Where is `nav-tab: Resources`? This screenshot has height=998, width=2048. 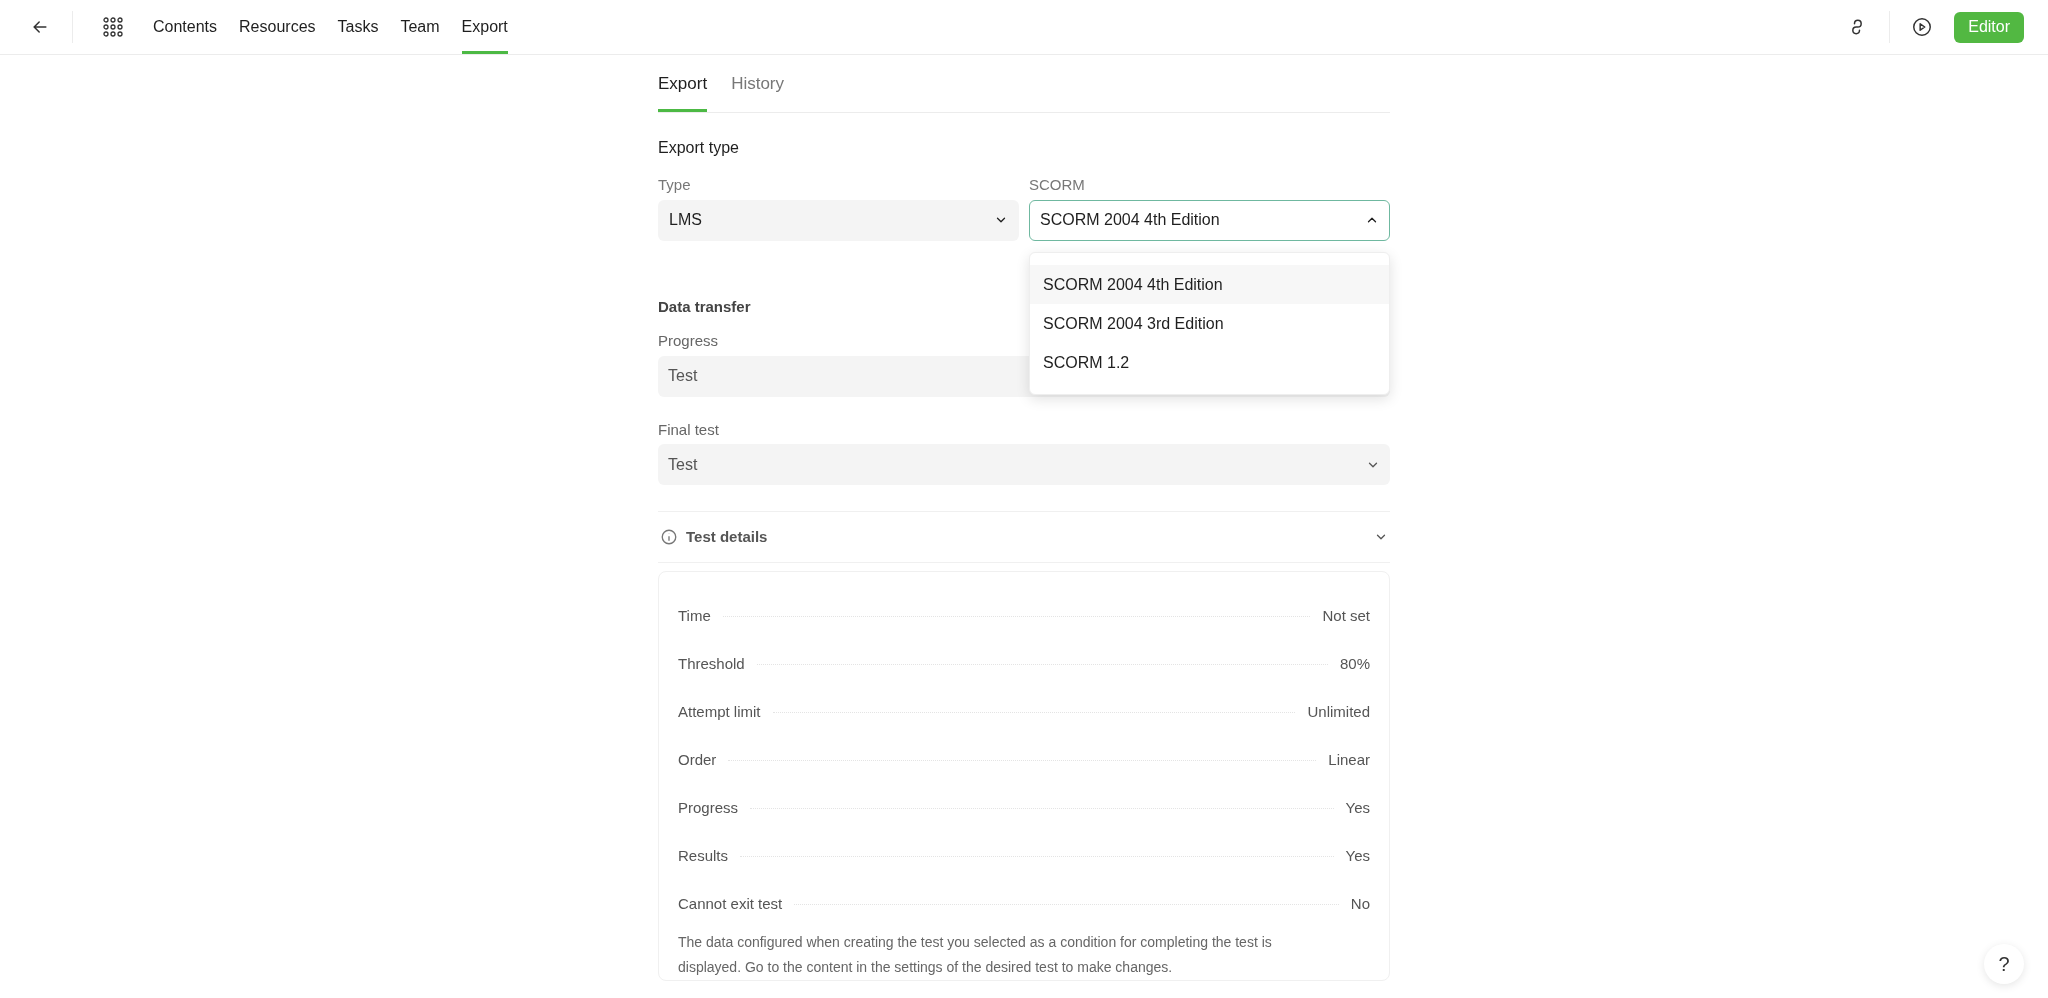
nav-tab: Resources is located at coordinates (277, 27).